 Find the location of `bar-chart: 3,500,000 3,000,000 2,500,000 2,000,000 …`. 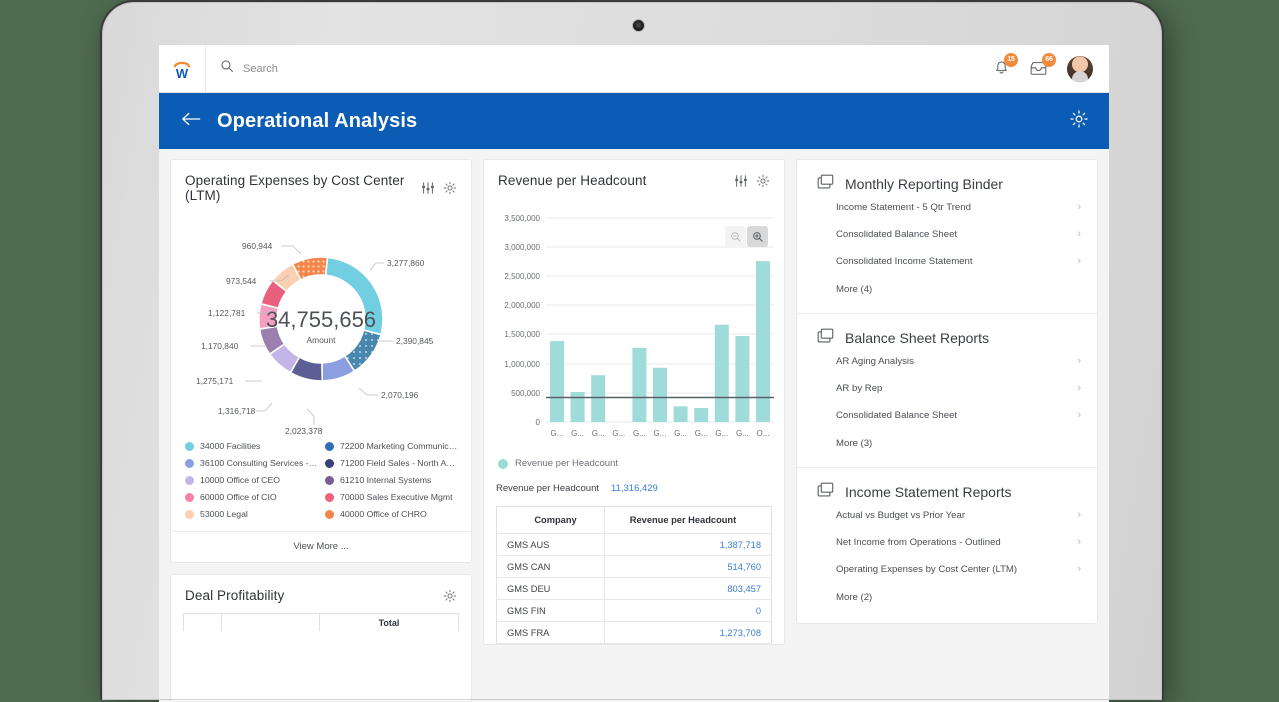

bar-chart: 3,500,000 3,000,000 2,500,000 2,000,000 … is located at coordinates (634, 321).